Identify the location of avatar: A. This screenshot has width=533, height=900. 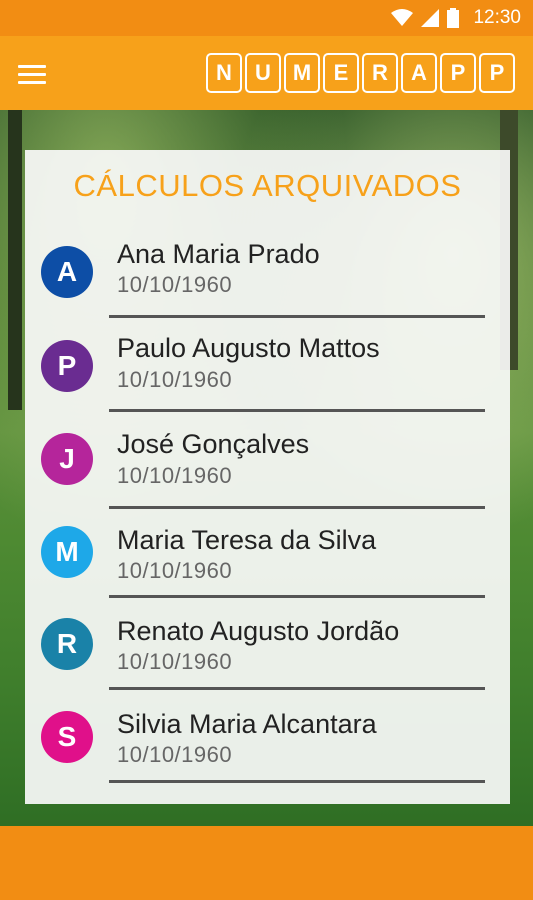
(67, 272).